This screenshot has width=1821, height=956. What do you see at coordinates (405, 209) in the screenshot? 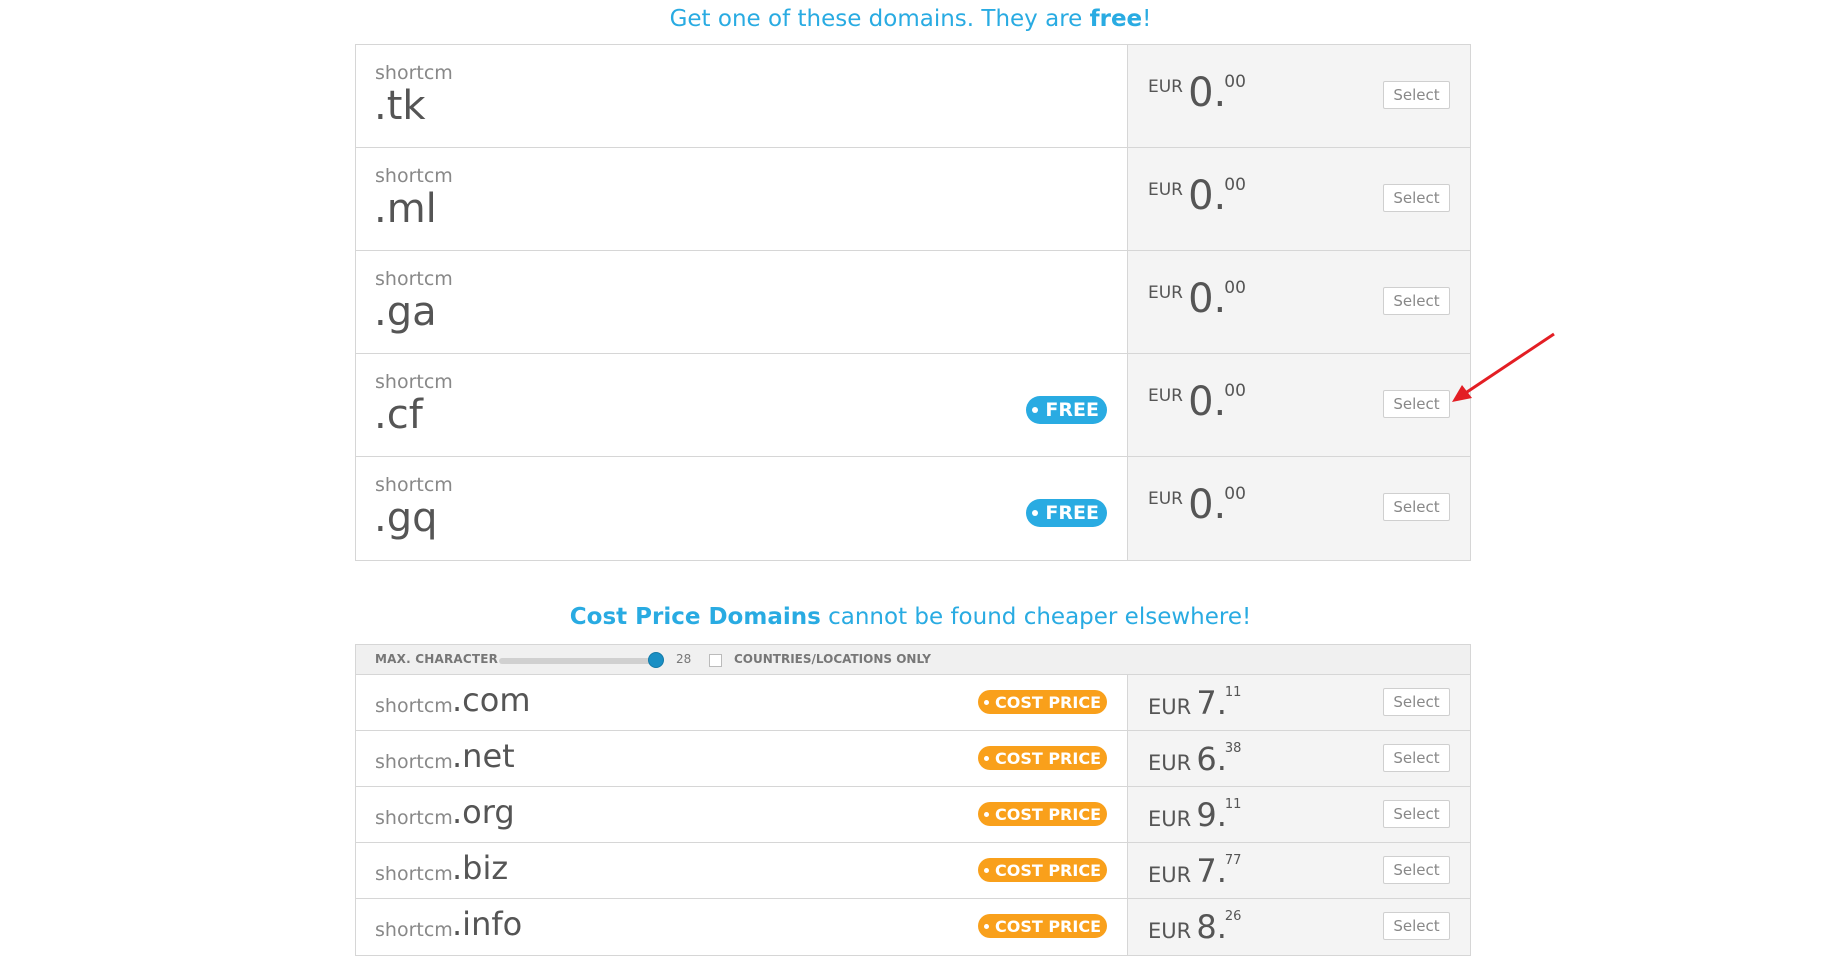
I see `domain-tld: .ml` at bounding box center [405, 209].